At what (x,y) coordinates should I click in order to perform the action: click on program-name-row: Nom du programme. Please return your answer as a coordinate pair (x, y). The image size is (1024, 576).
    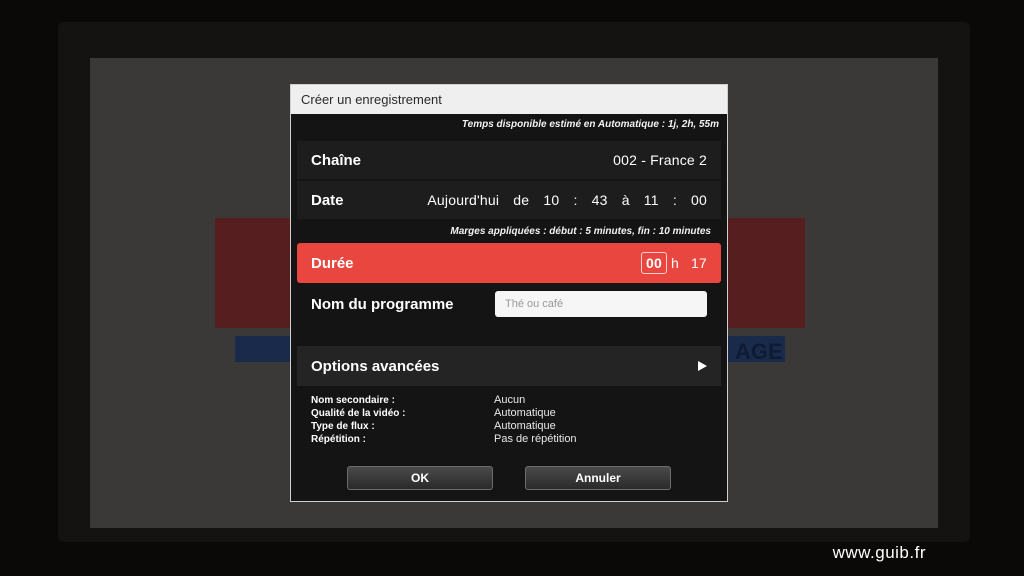
    Looking at the image, I should click on (509, 304).